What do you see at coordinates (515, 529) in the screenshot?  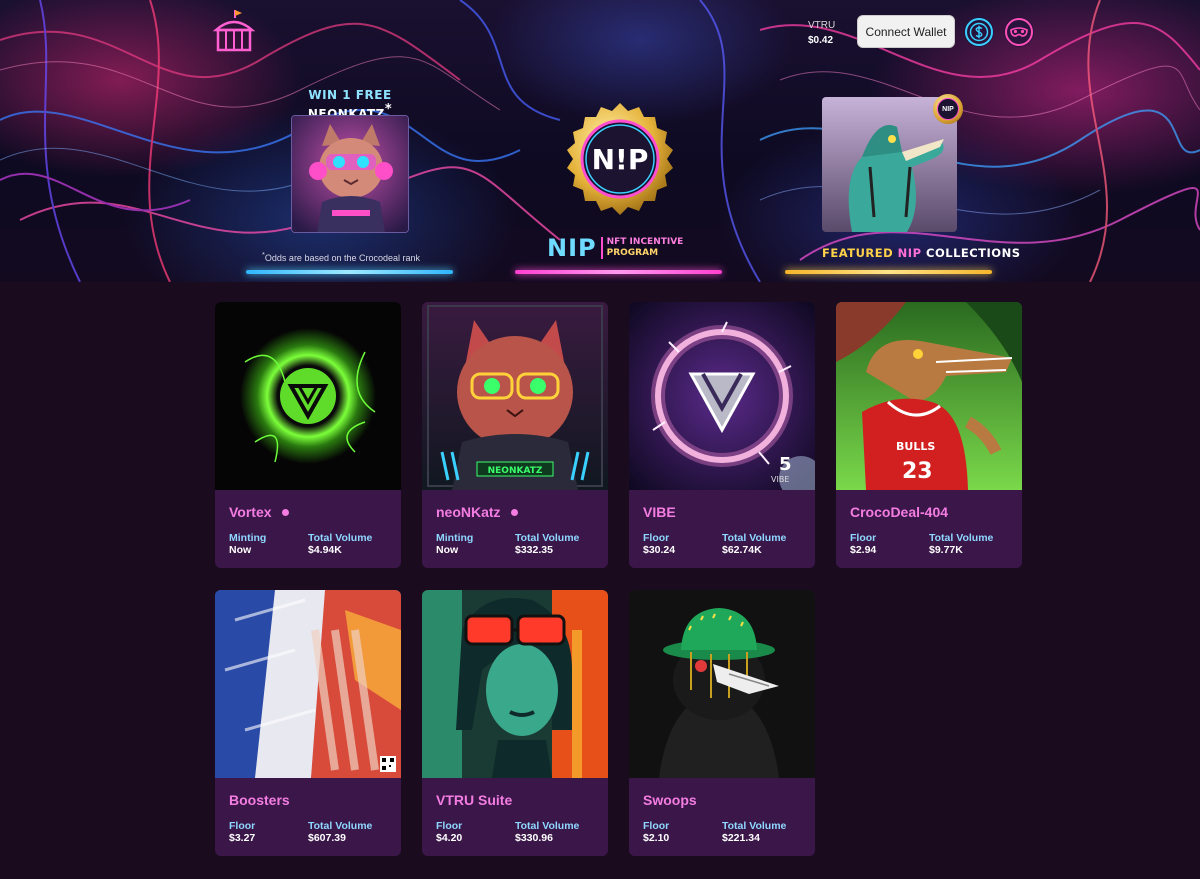 I see `card-info: neoNKatz Minting Now Total Volume $332.35` at bounding box center [515, 529].